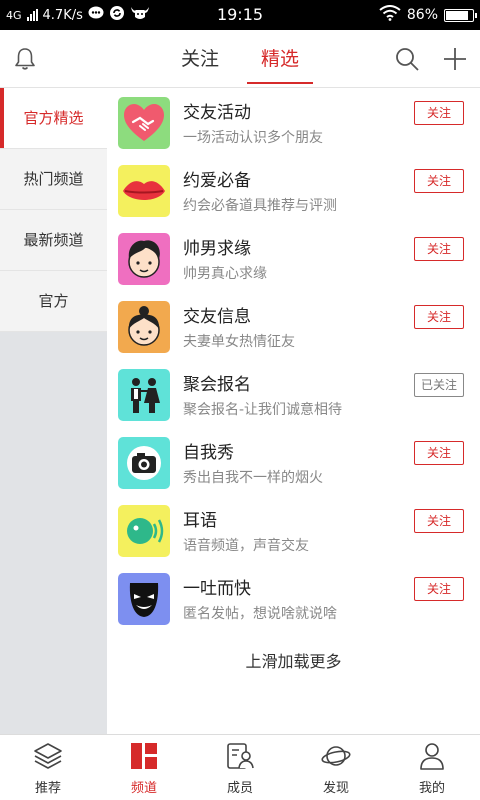 This screenshot has height=800, width=480. What do you see at coordinates (217, 317) in the screenshot?
I see `channel-name: 交友信息` at bounding box center [217, 317].